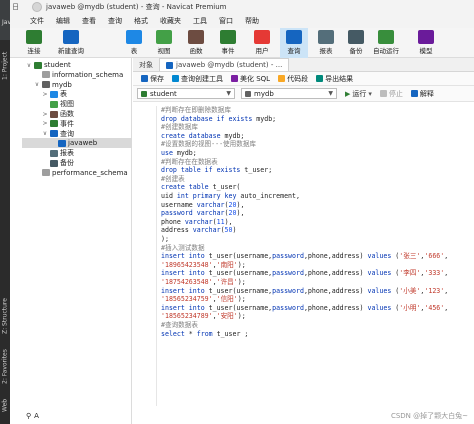 The width and height of the screenshot is (474, 424). I want to click on code-token: '456', so click(434, 307).